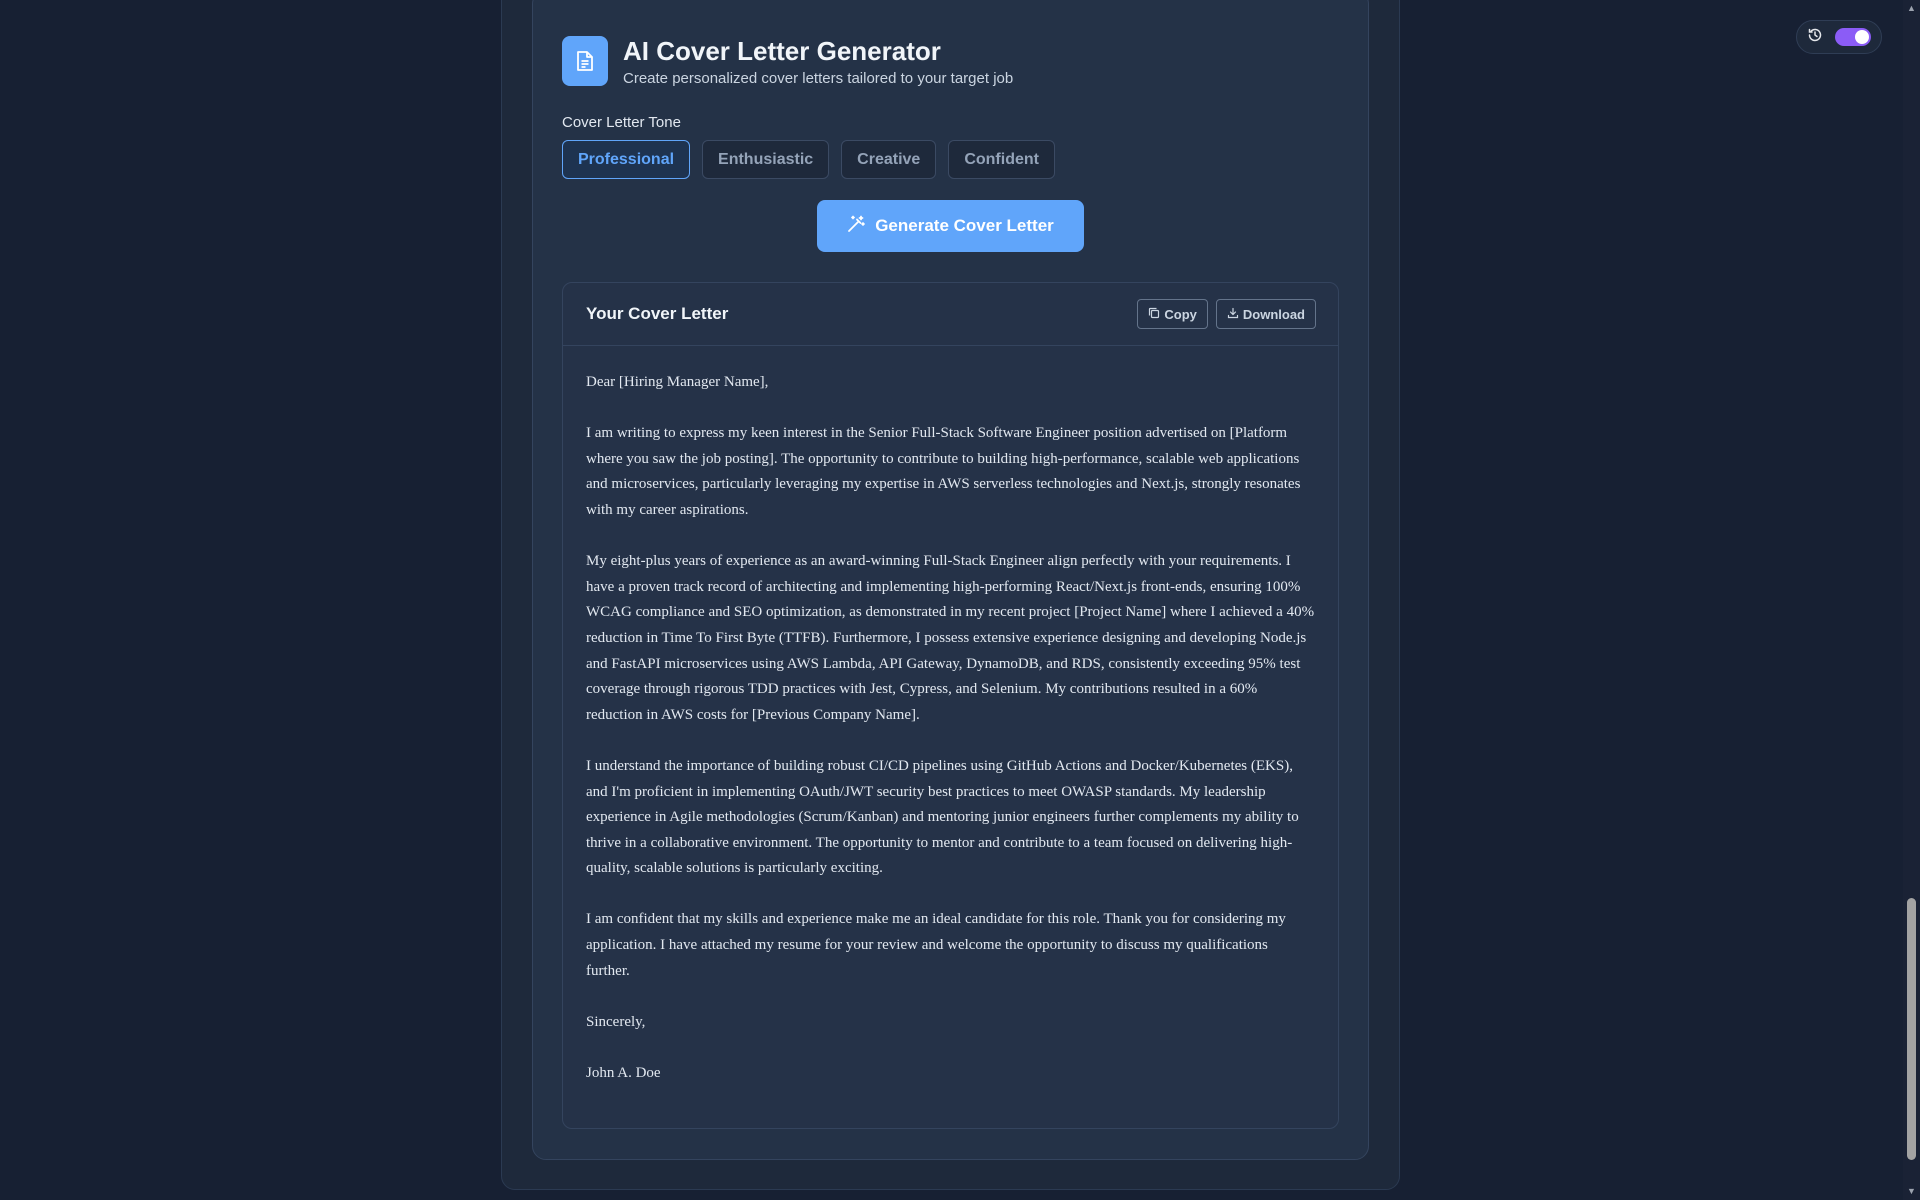 Image resolution: width=1920 pixels, height=1200 pixels. Describe the element at coordinates (1273, 314) in the screenshot. I see `download-label: Download` at that location.